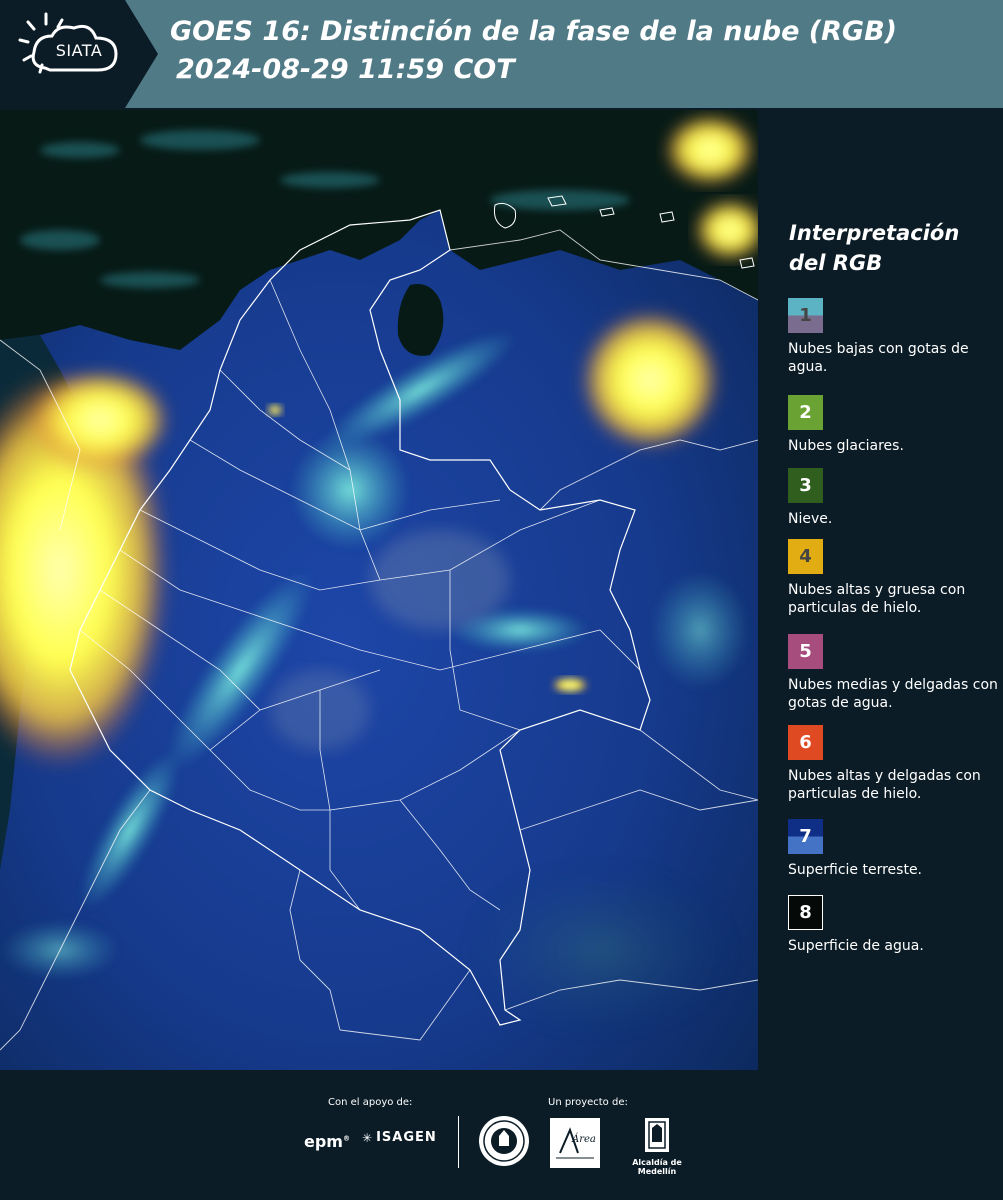  I want to click on legend-number-7: 7, so click(805, 836).